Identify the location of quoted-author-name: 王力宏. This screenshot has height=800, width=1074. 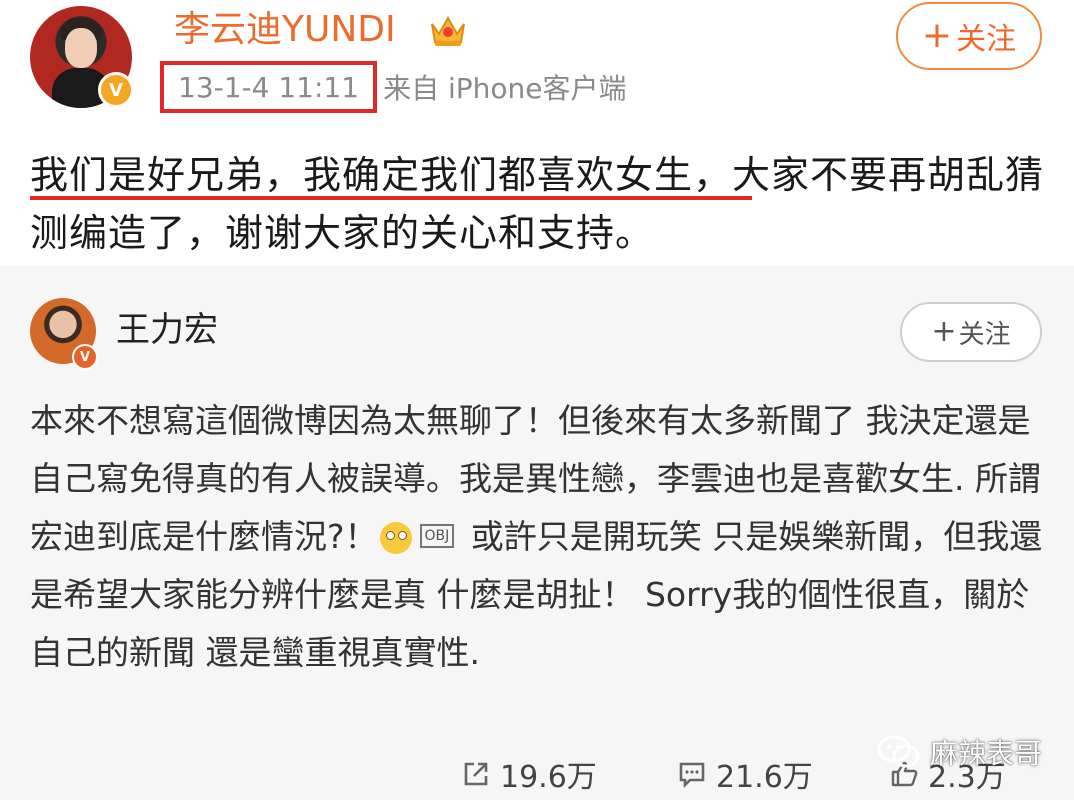
(167, 330).